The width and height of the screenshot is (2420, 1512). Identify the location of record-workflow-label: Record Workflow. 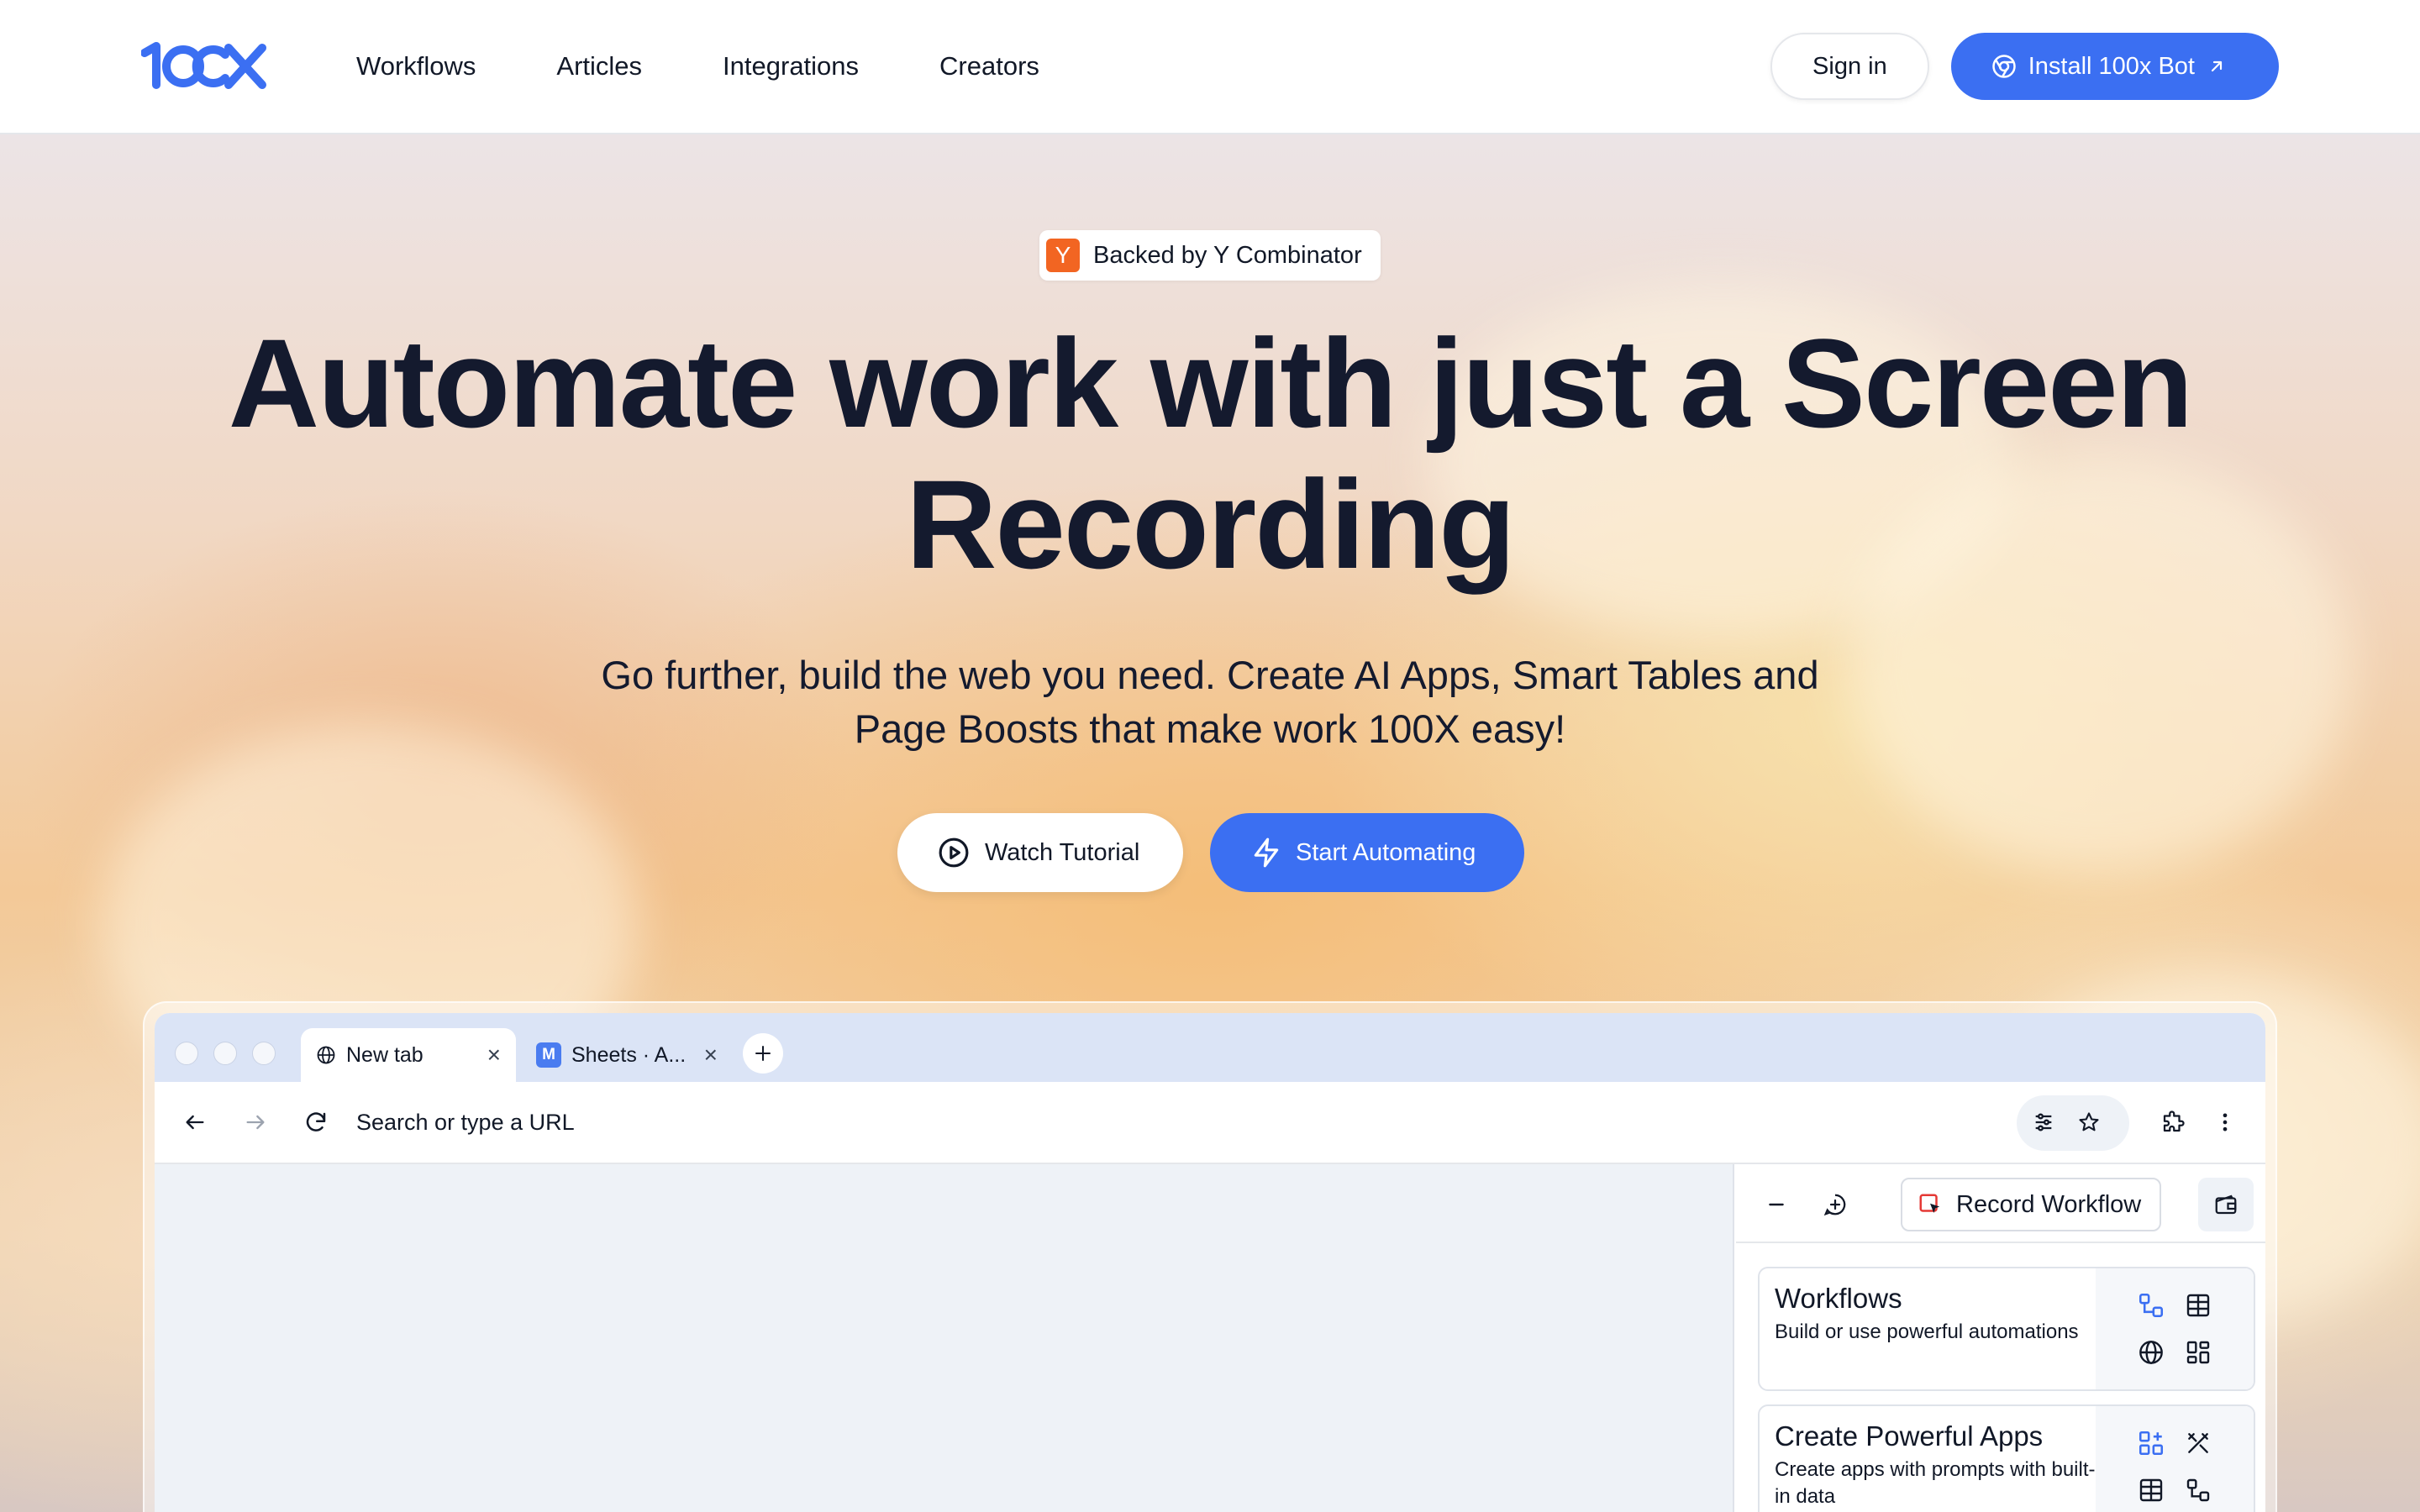
(2049, 1204).